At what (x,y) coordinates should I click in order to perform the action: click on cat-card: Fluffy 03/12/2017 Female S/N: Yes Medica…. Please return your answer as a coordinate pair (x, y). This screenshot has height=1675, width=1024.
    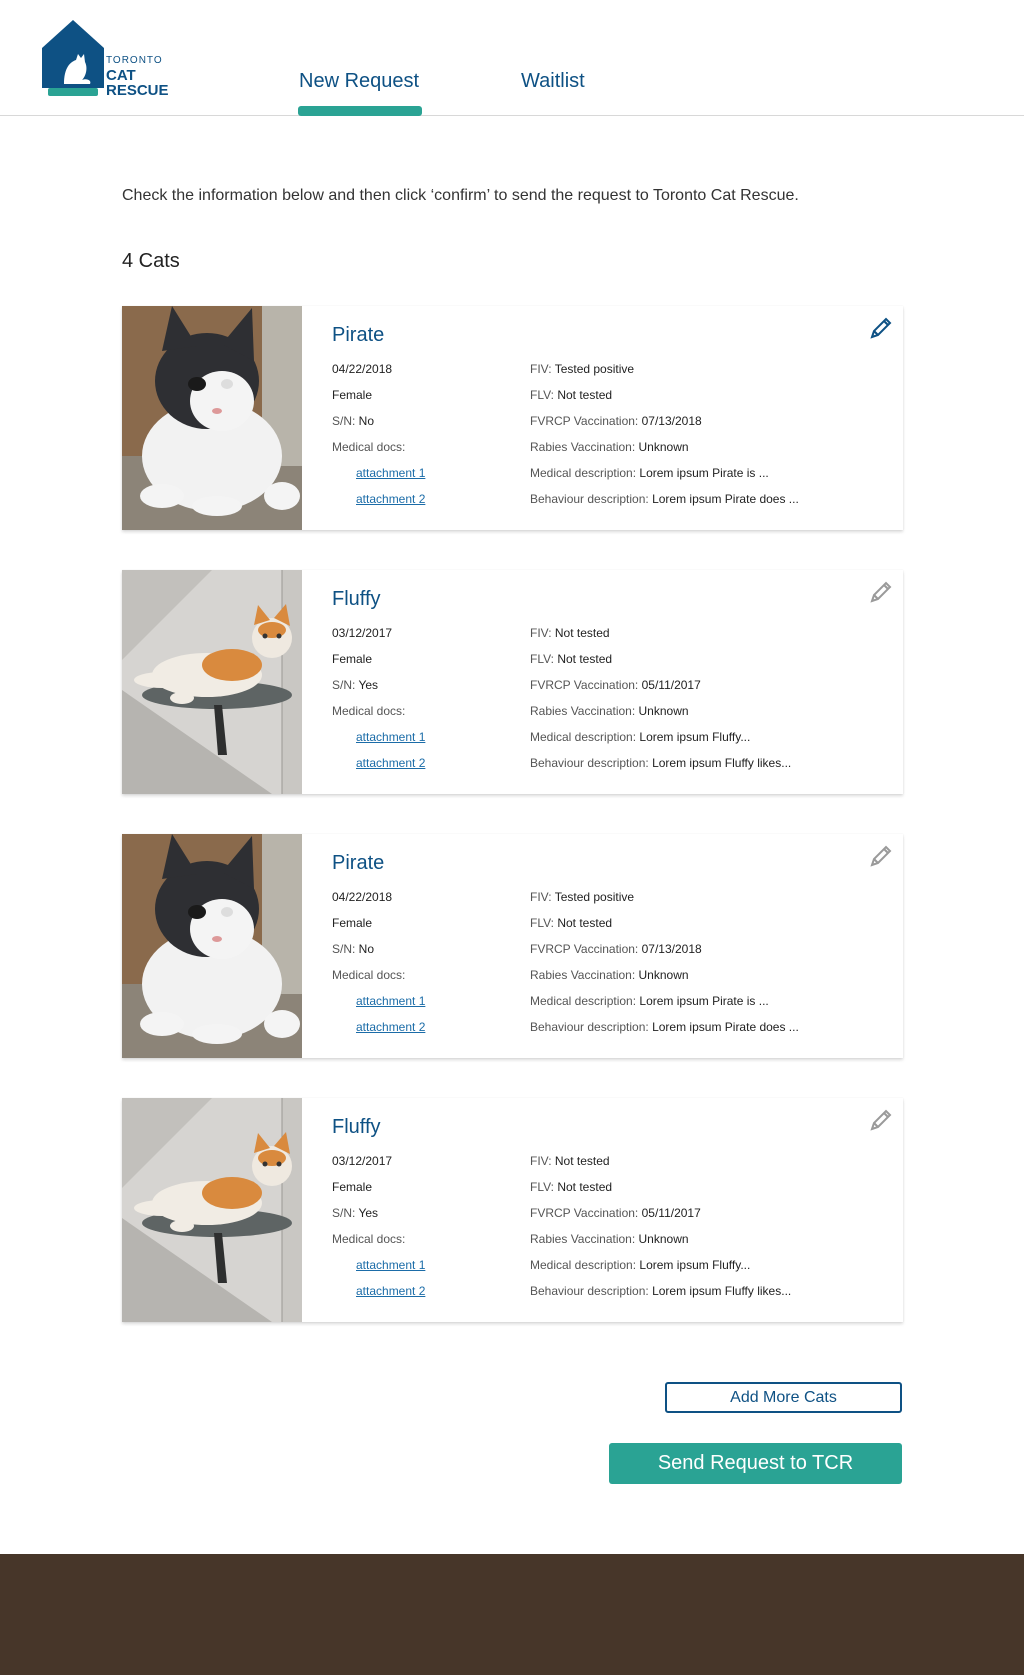
    Looking at the image, I should click on (512, 1210).